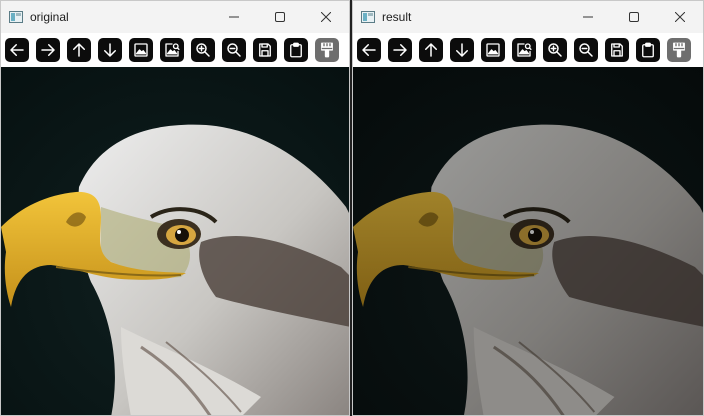 The width and height of the screenshot is (704, 416). I want to click on window-title: original, so click(49, 17).